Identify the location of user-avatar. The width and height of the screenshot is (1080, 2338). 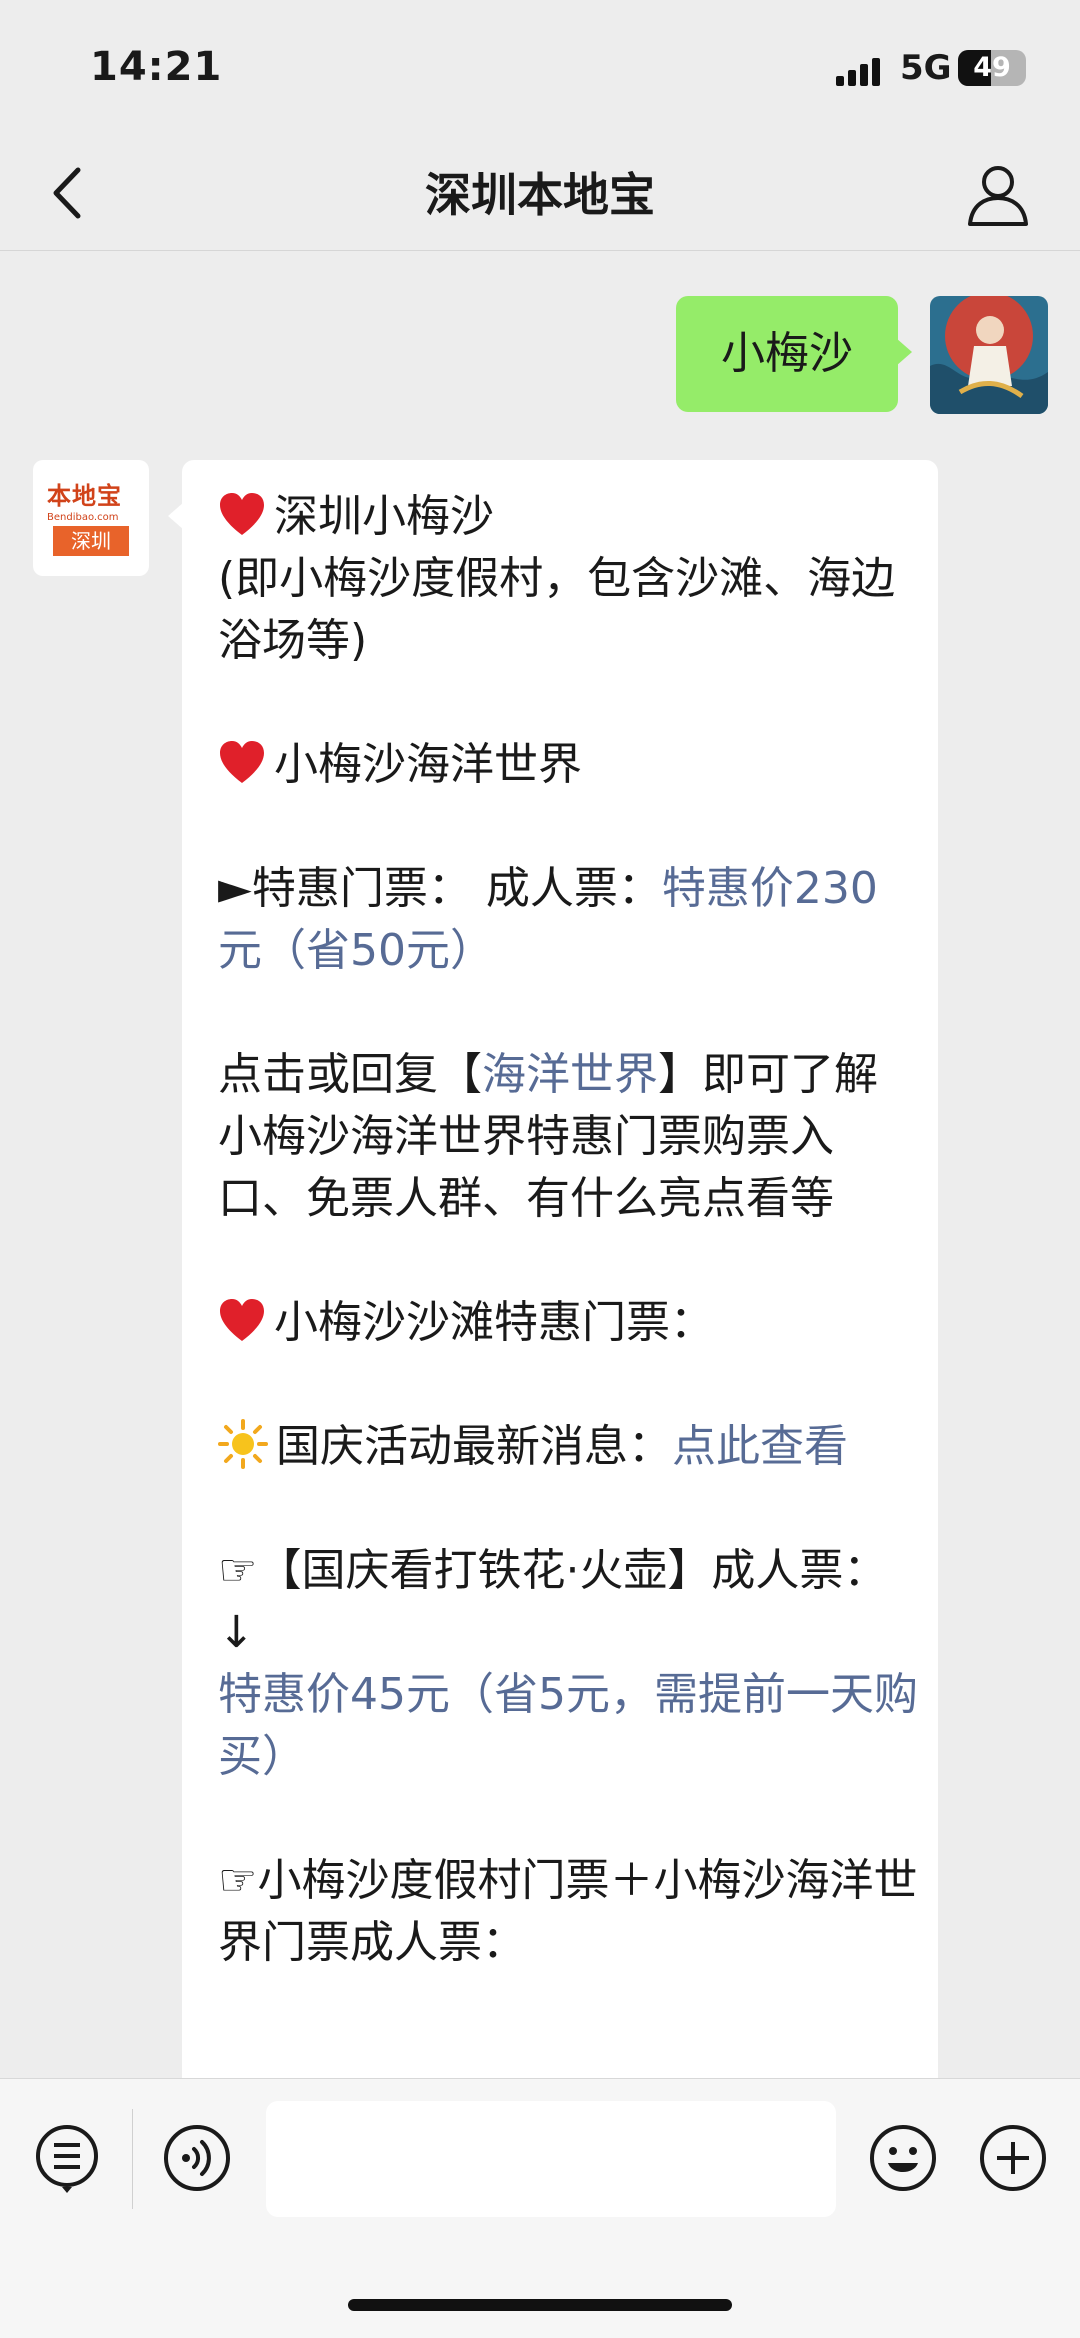
(989, 355).